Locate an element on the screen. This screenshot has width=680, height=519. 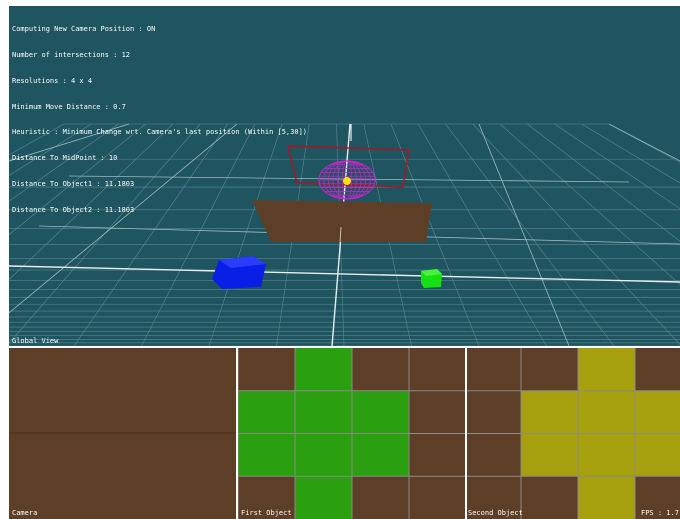
first-object-label: First Object is located at coordinates (266, 513).